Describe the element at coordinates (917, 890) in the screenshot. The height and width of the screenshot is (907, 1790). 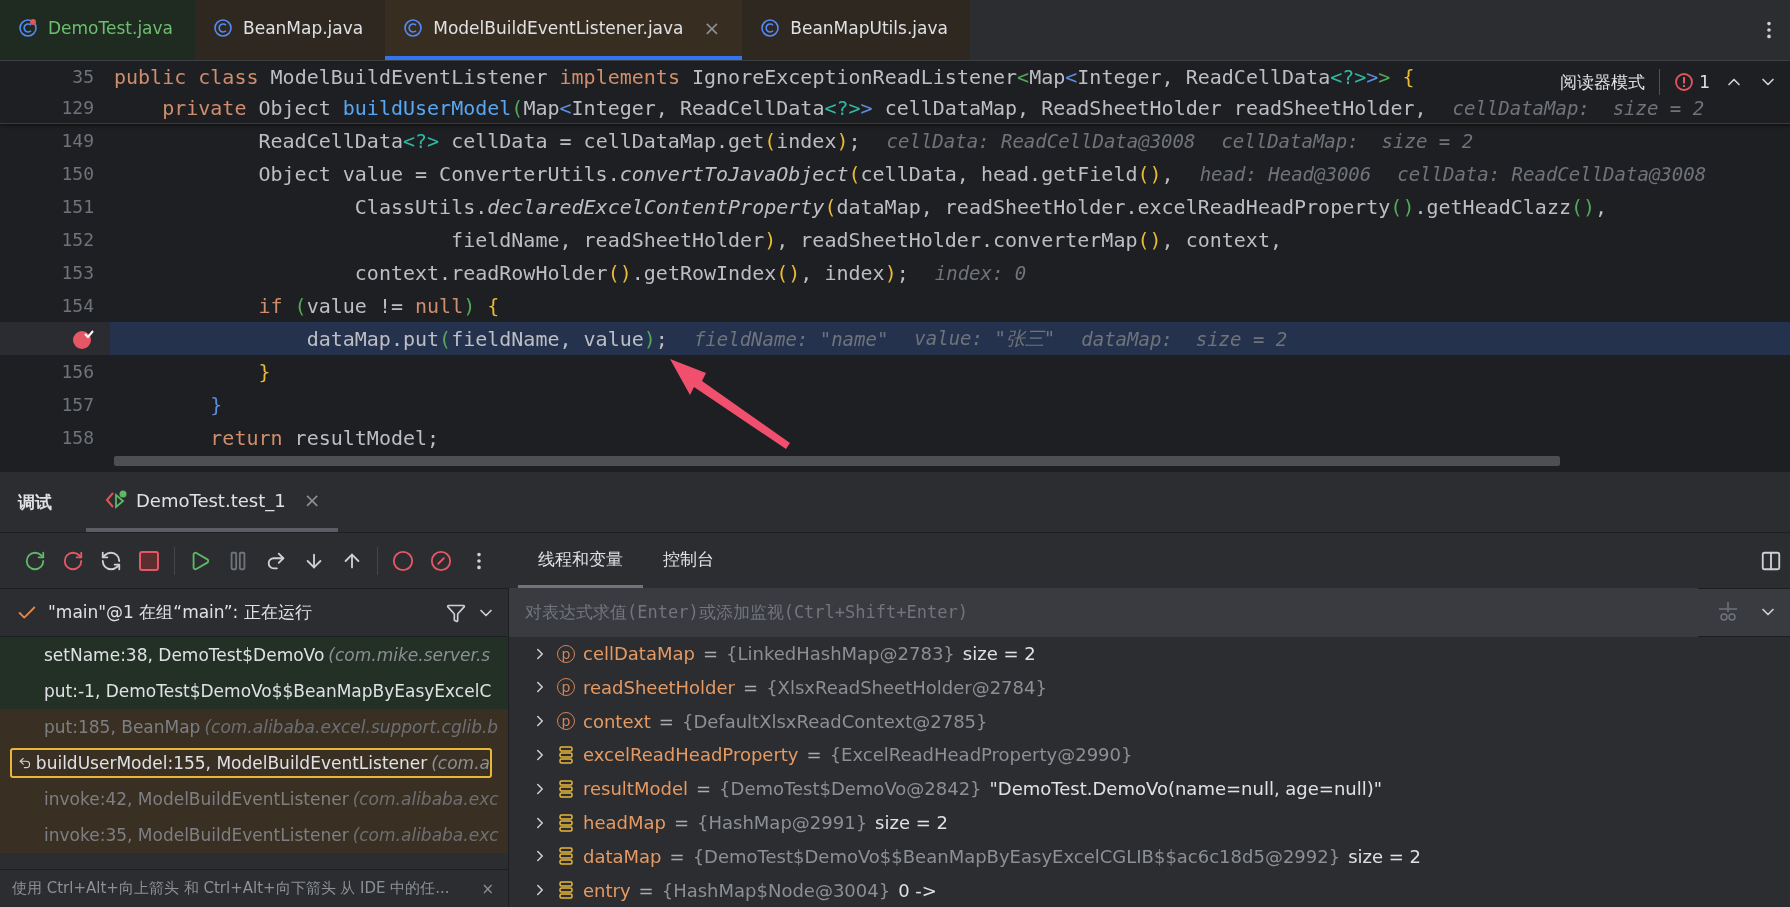
I see `variable-value: 0 ->` at that location.